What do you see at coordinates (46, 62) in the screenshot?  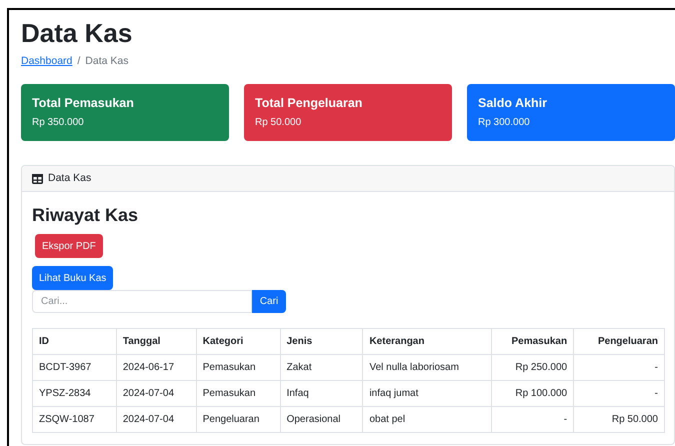 I see `breadcrumb-link: Dashboard` at bounding box center [46, 62].